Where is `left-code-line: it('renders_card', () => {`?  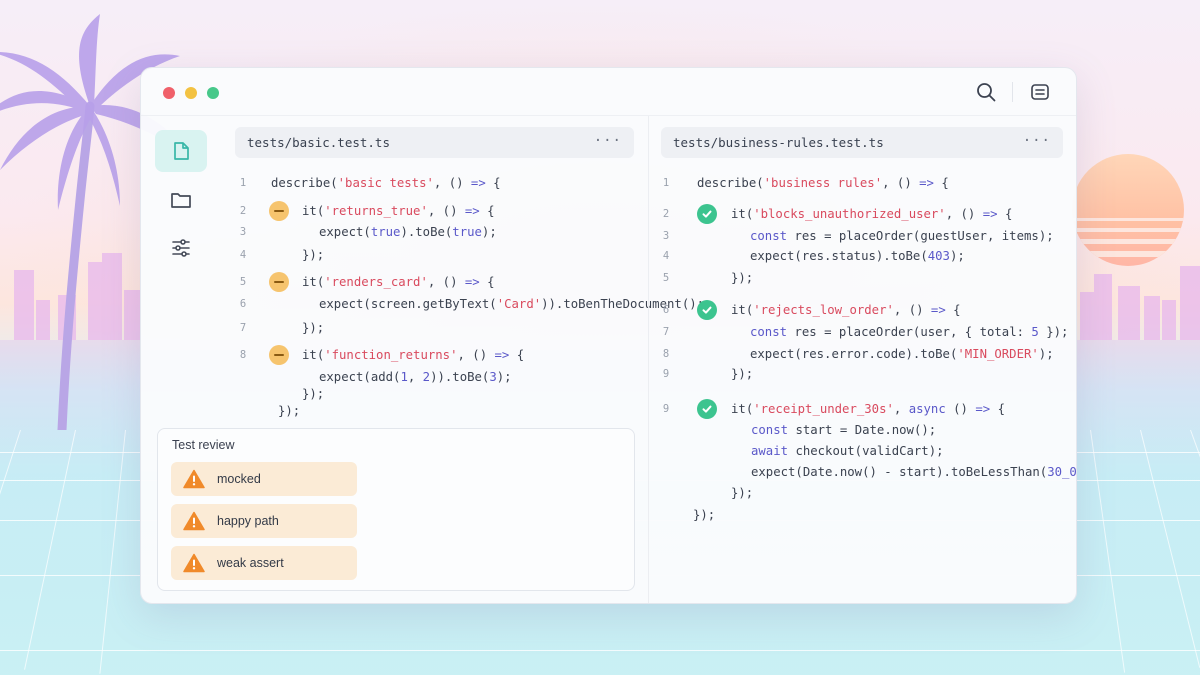 left-code-line: it('renders_card', () => { is located at coordinates (398, 282).